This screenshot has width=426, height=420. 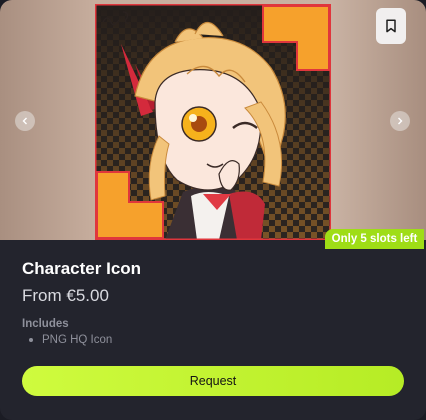 I want to click on slots-left-badge: Only 5 slots left, so click(x=374, y=239).